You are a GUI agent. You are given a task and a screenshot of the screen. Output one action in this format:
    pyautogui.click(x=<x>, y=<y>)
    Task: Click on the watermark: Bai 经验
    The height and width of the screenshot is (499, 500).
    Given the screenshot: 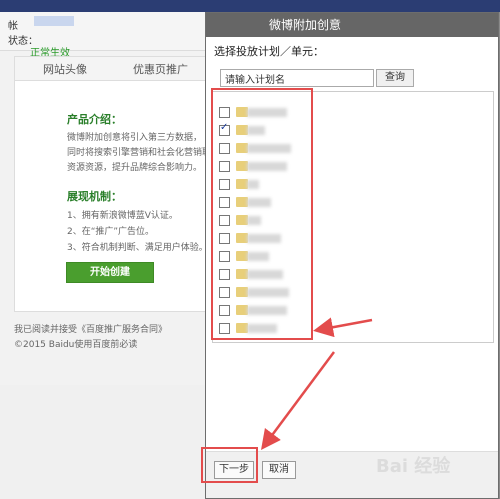 What is the action you would take?
    pyautogui.click(x=413, y=466)
    